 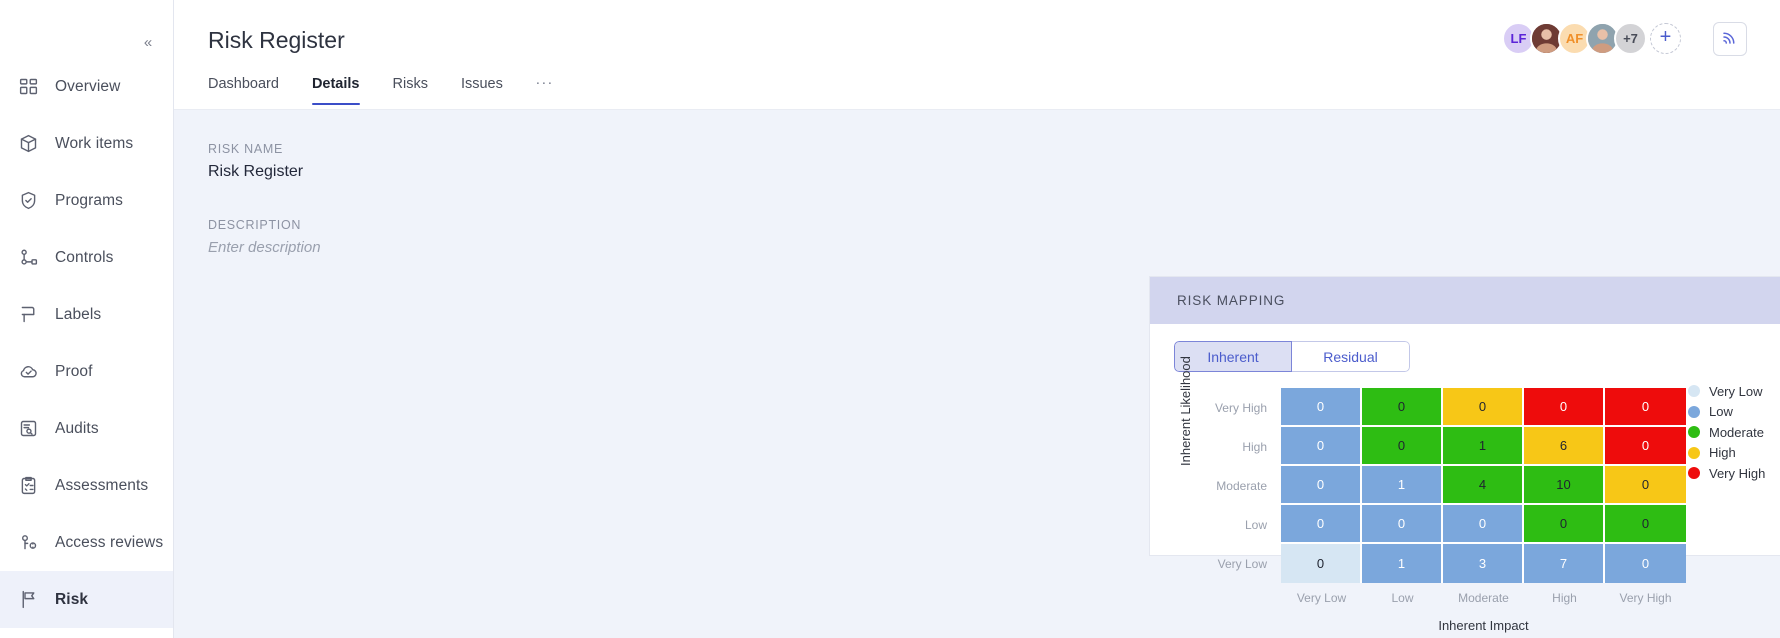 I want to click on sidebar-item-label: Risk, so click(x=72, y=599).